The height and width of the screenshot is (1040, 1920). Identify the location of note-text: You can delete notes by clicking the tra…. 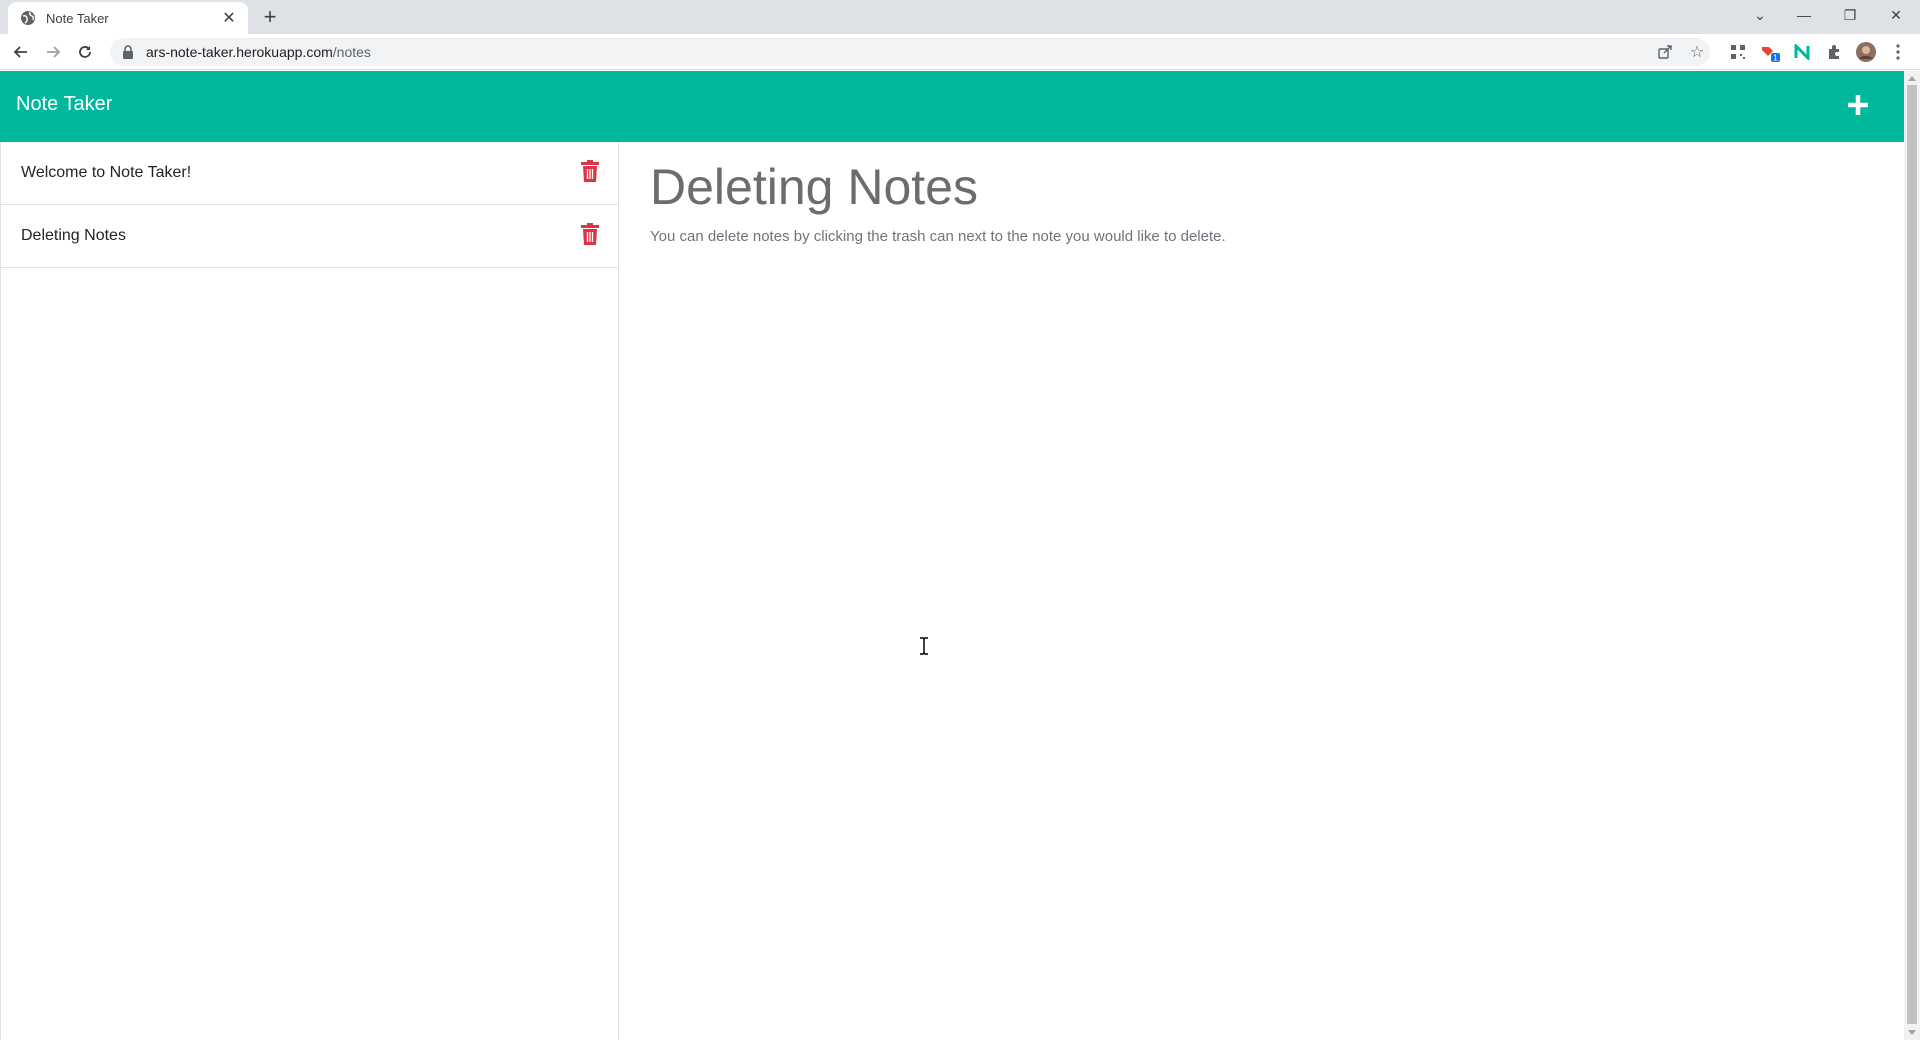
(1250, 236).